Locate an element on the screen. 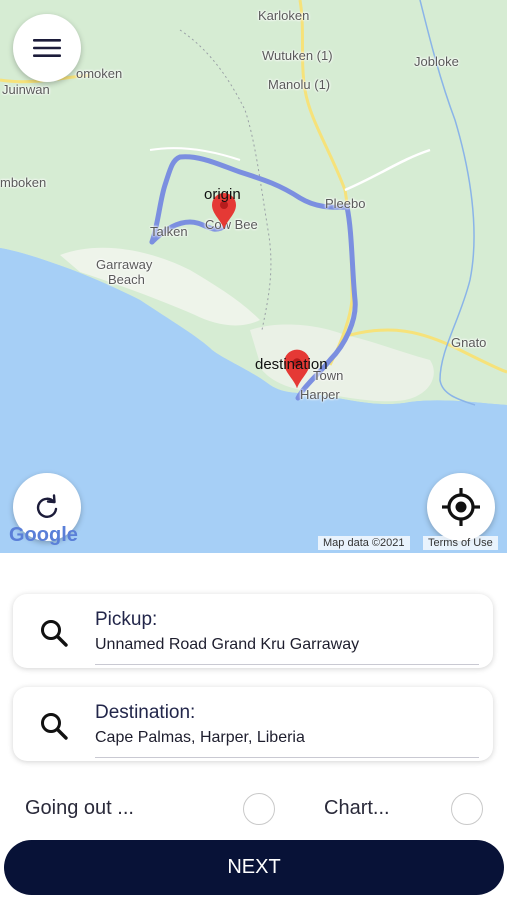 This screenshot has height=900, width=507. place-label: Gnato is located at coordinates (469, 342).